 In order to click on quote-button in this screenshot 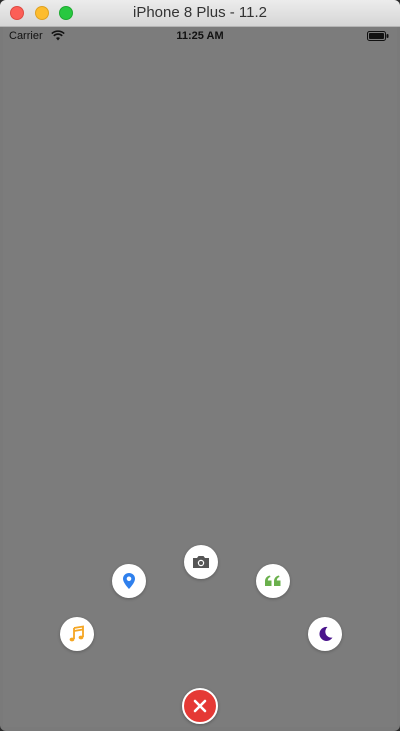, I will do `click(273, 581)`.